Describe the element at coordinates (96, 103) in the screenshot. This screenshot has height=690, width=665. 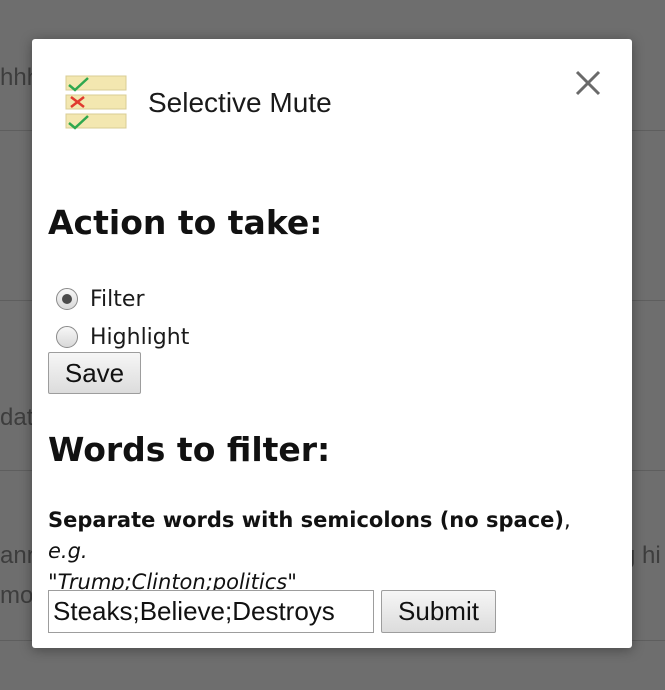
I see `checklist-icon` at that location.